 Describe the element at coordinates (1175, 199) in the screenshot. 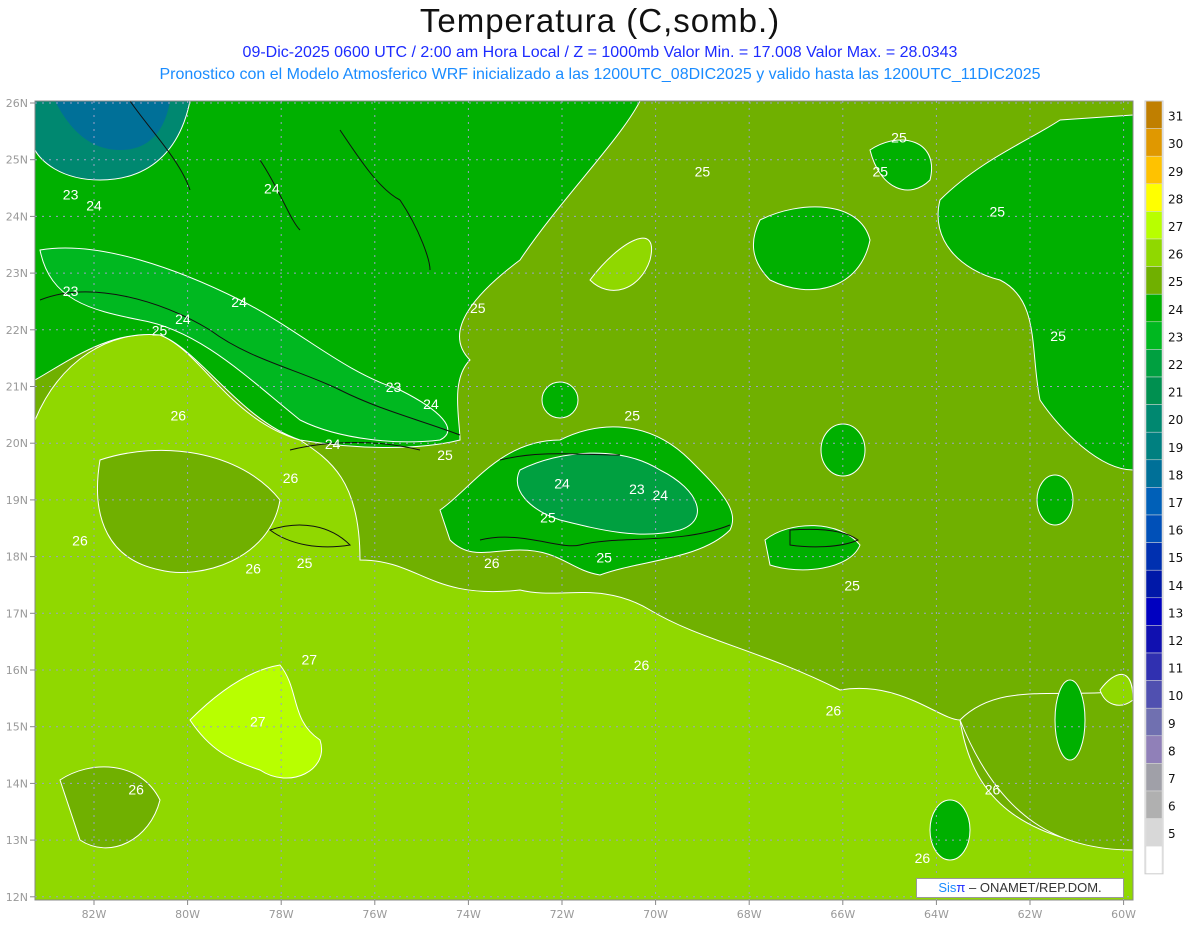

I see `colorbar-label: 28` at that location.